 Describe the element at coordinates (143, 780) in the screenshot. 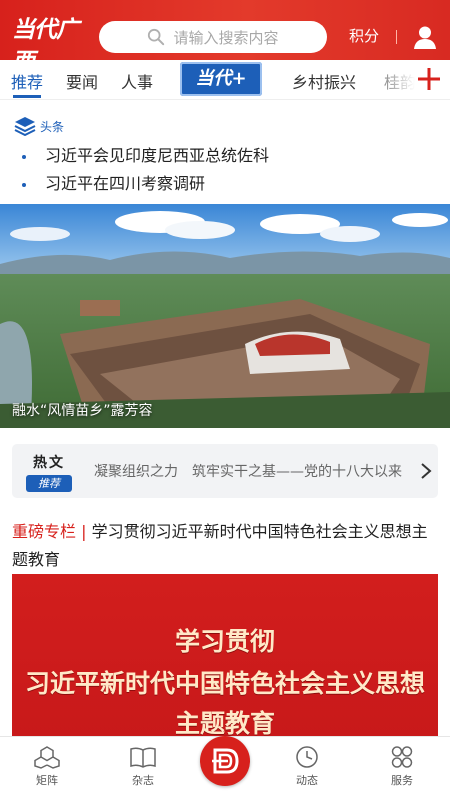

I see `nav-magazine-label: 杂志` at that location.